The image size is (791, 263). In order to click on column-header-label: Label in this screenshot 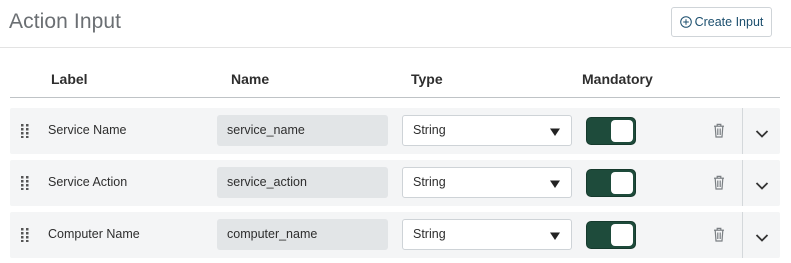, I will do `click(69, 79)`.